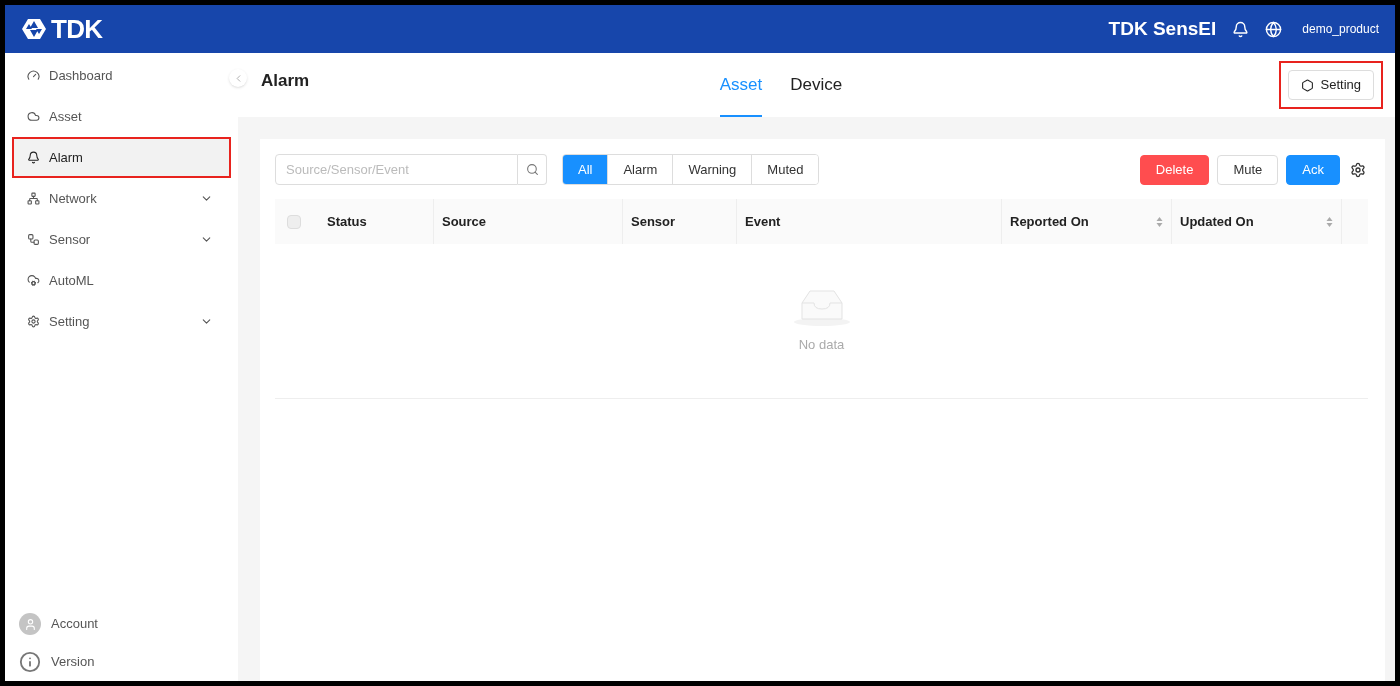 This screenshot has height=686, width=1400. What do you see at coordinates (33, 198) in the screenshot?
I see `network-icon` at bounding box center [33, 198].